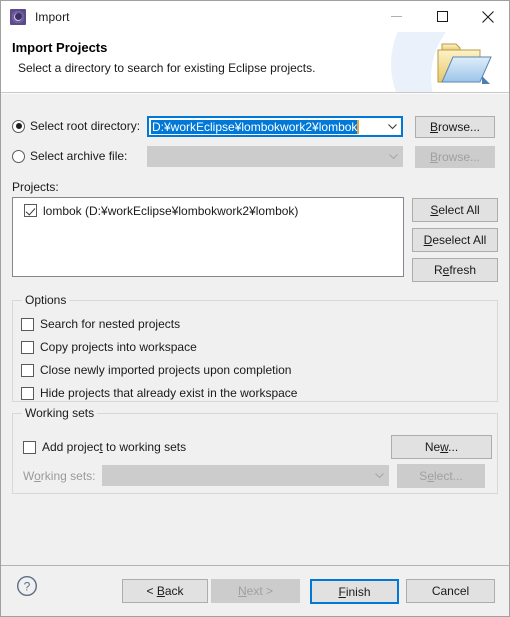 This screenshot has height=617, width=510. I want to click on close-icon, so click(487, 16).